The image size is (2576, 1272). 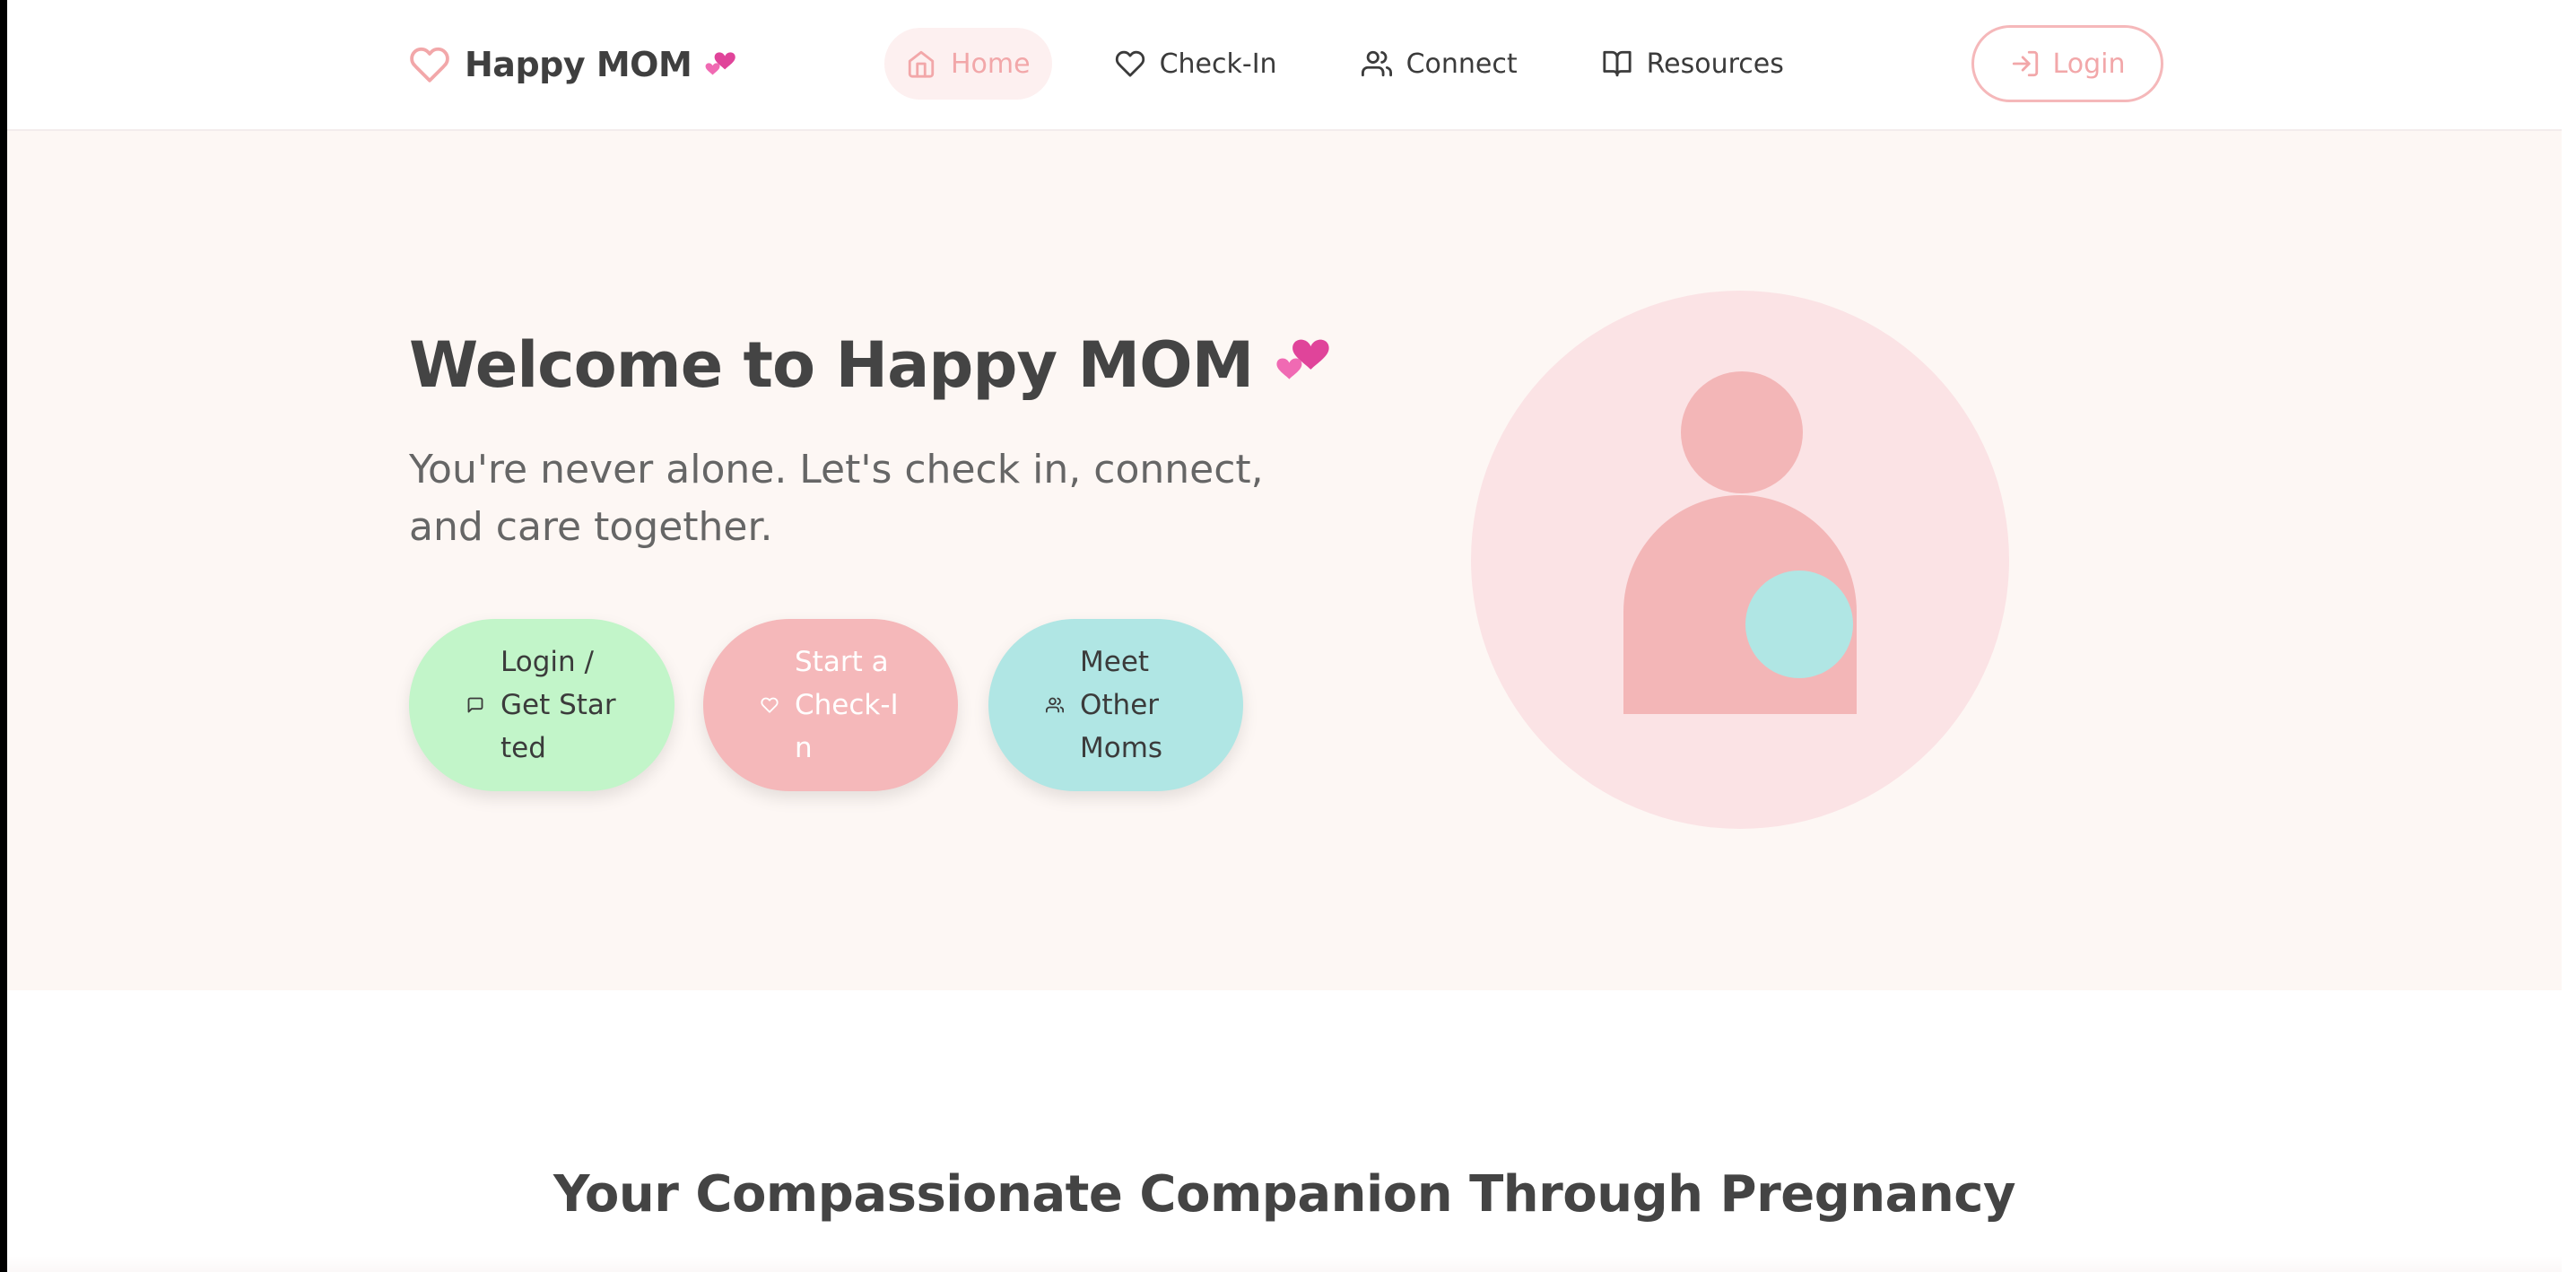 What do you see at coordinates (1461, 64) in the screenshot?
I see `nav-item-label: Connect` at bounding box center [1461, 64].